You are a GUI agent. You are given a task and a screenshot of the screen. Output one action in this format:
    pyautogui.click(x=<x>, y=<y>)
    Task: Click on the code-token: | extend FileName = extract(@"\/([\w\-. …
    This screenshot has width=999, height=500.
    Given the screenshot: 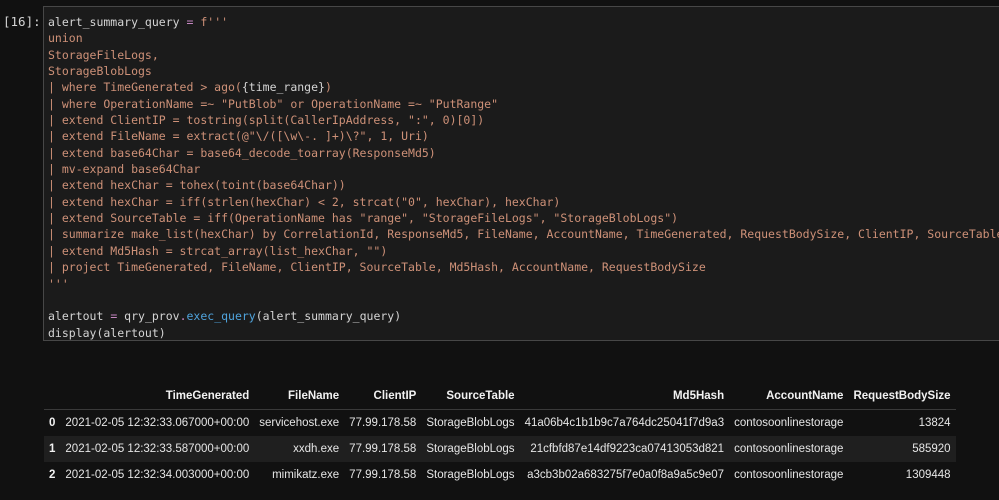 What is the action you would take?
    pyautogui.click(x=238, y=136)
    